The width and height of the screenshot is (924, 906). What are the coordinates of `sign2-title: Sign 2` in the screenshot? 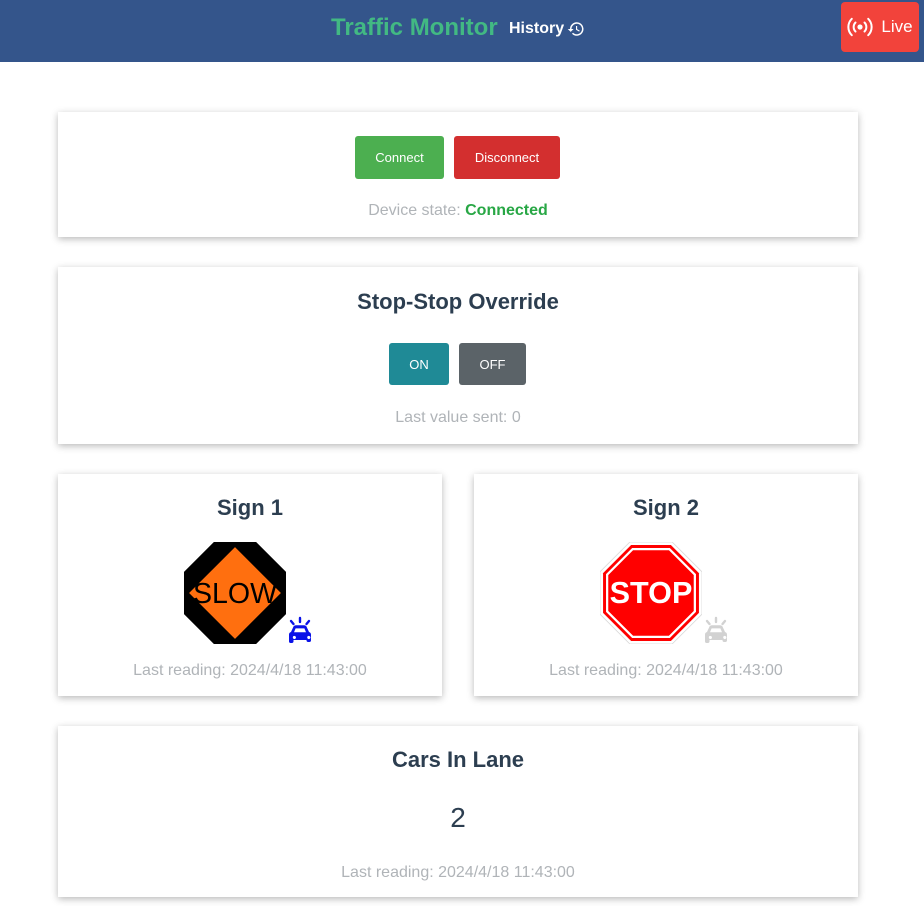 It's located at (665, 507).